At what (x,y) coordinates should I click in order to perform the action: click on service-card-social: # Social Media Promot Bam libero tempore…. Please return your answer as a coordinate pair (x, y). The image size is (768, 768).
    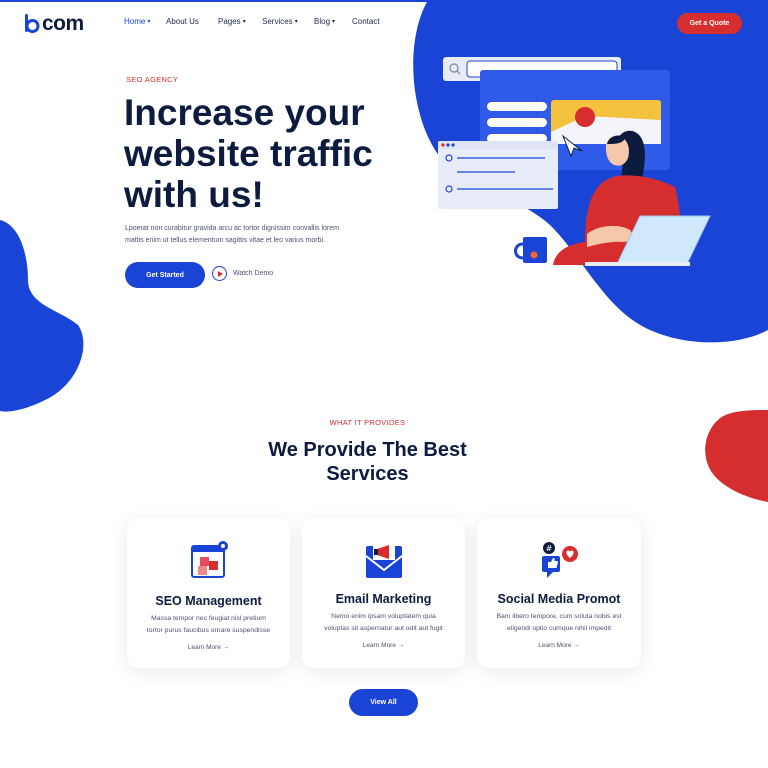
    Looking at the image, I should click on (559, 593).